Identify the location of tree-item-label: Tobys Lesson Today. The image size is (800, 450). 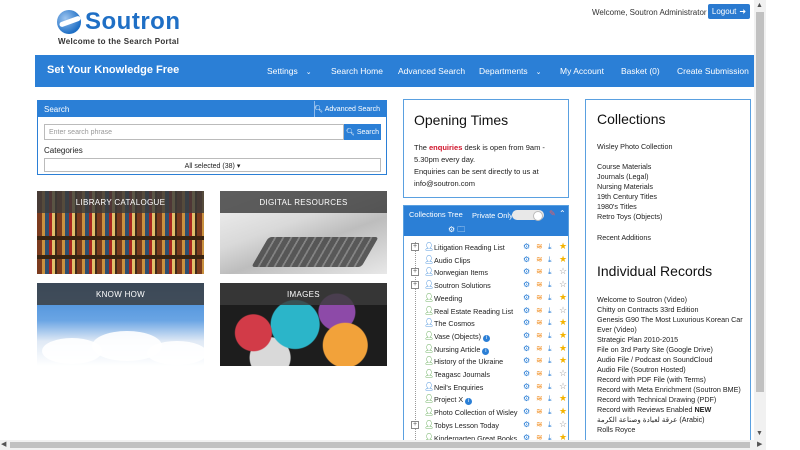
(466, 425).